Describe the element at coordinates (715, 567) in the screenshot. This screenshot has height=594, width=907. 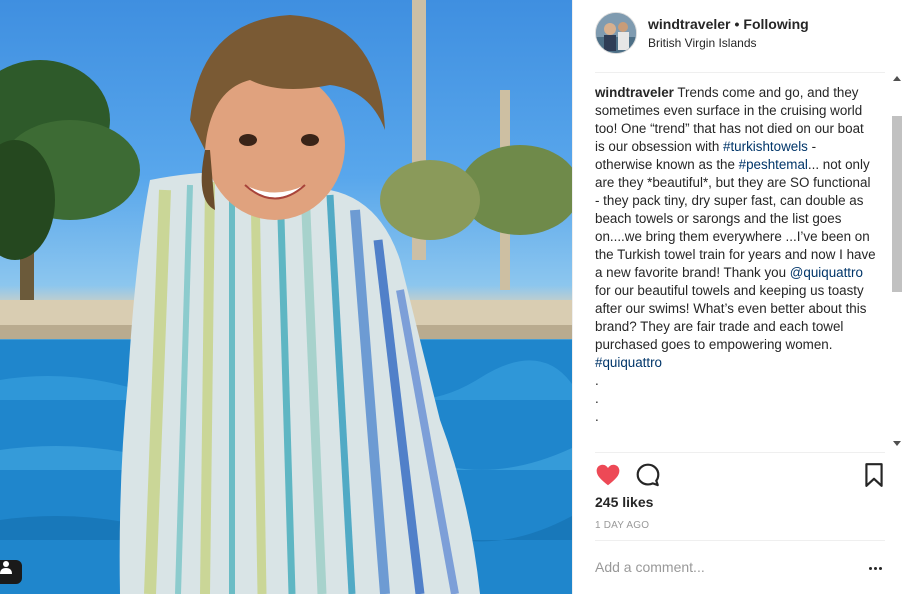
I see `comment-input` at that location.